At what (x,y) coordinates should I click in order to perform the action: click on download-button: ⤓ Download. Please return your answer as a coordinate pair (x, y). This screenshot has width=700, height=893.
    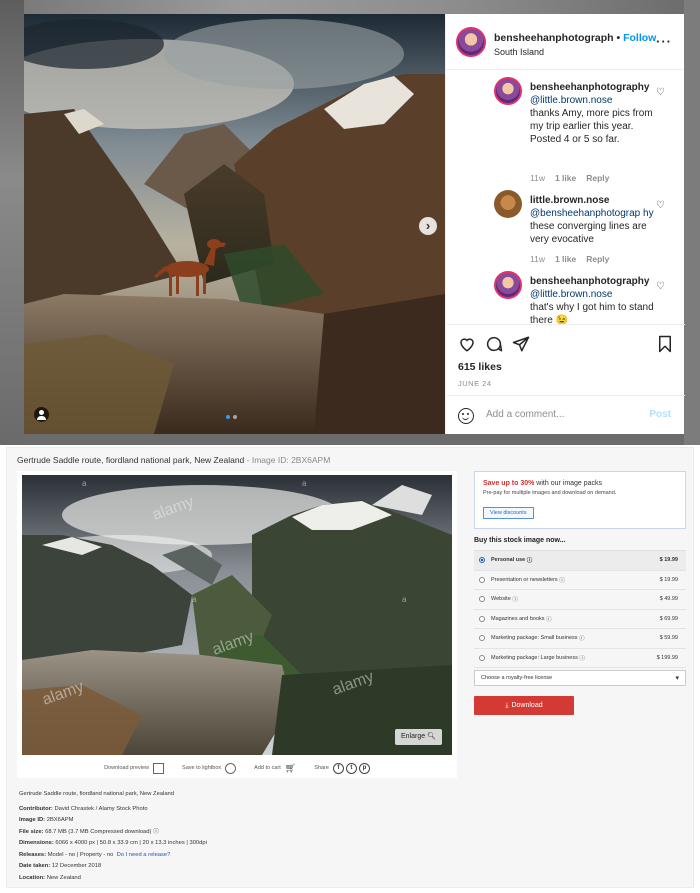
    Looking at the image, I should click on (524, 705).